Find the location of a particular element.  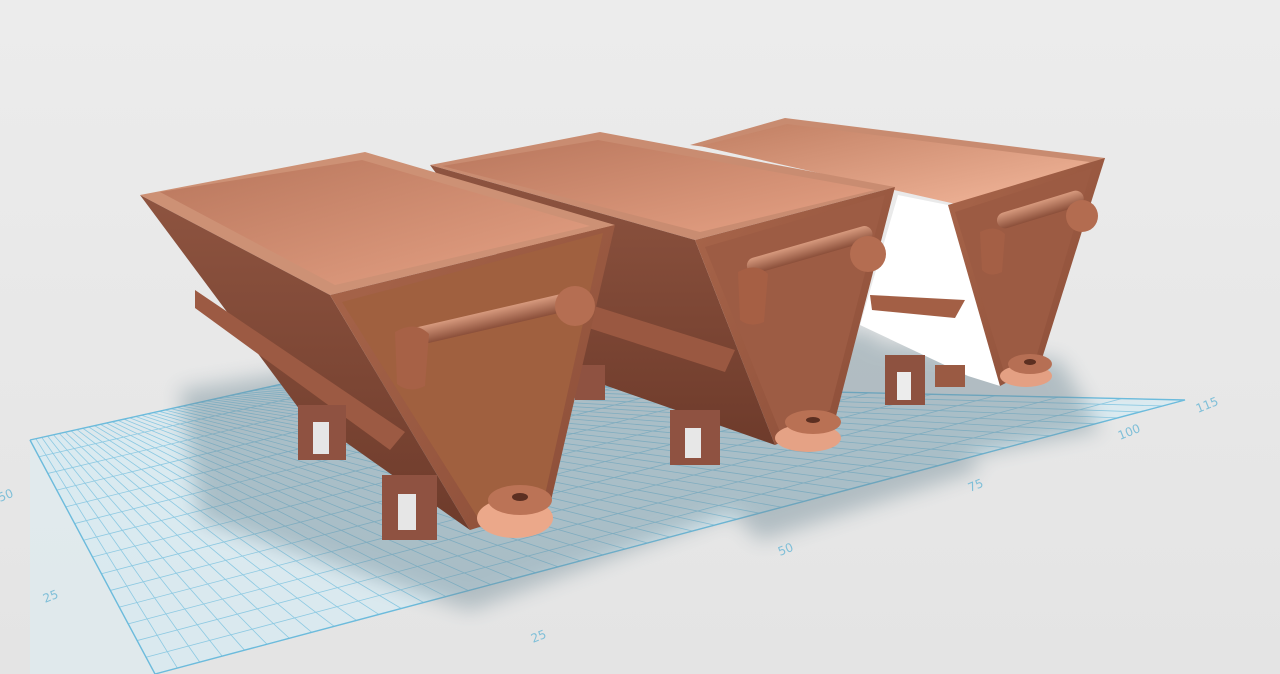

axis-label-x-100: 100 is located at coordinates (1129, 432).